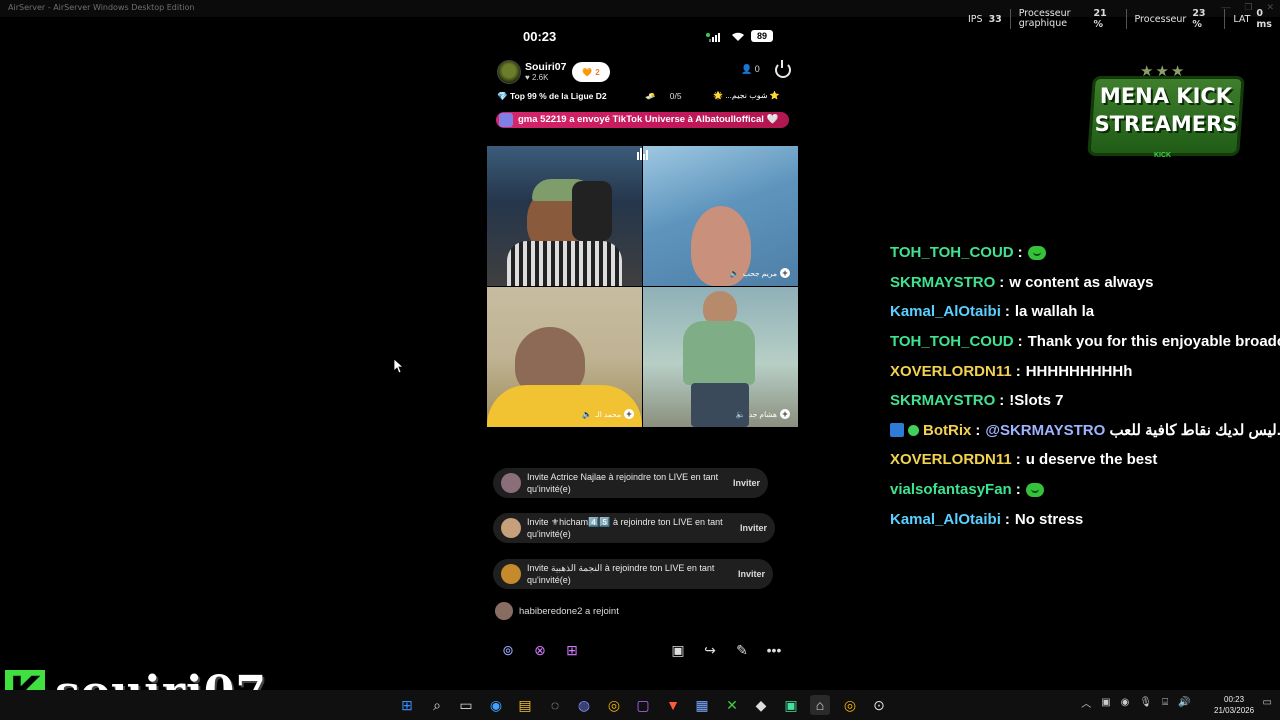 The image size is (1280, 720). Describe the element at coordinates (718, 95) in the screenshot. I see `star-icon: 🌟` at that location.